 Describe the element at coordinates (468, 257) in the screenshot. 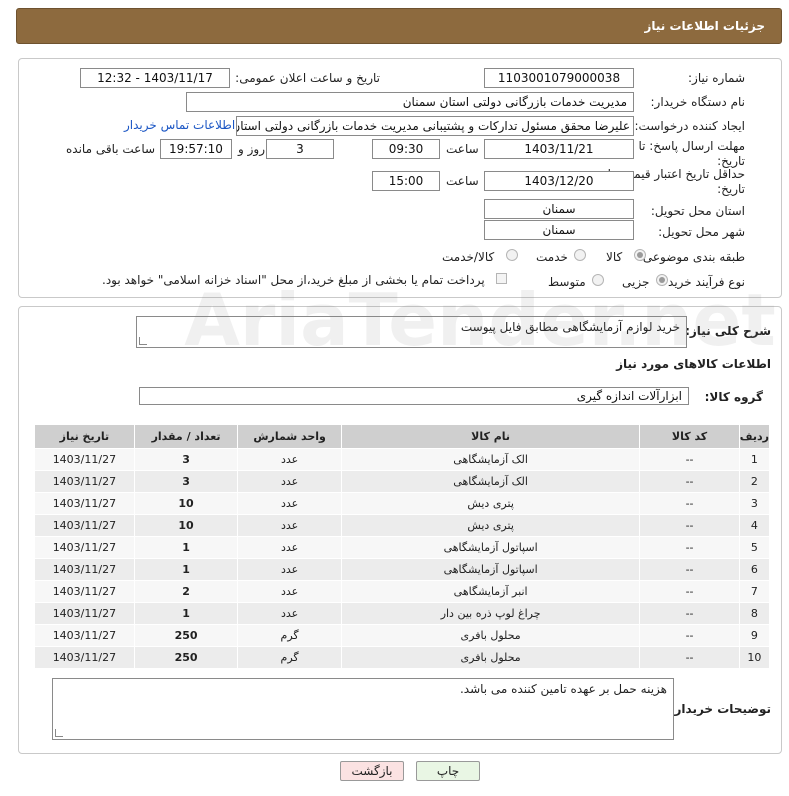

I see `category-option-goods-service: کالا/خدمت` at that location.